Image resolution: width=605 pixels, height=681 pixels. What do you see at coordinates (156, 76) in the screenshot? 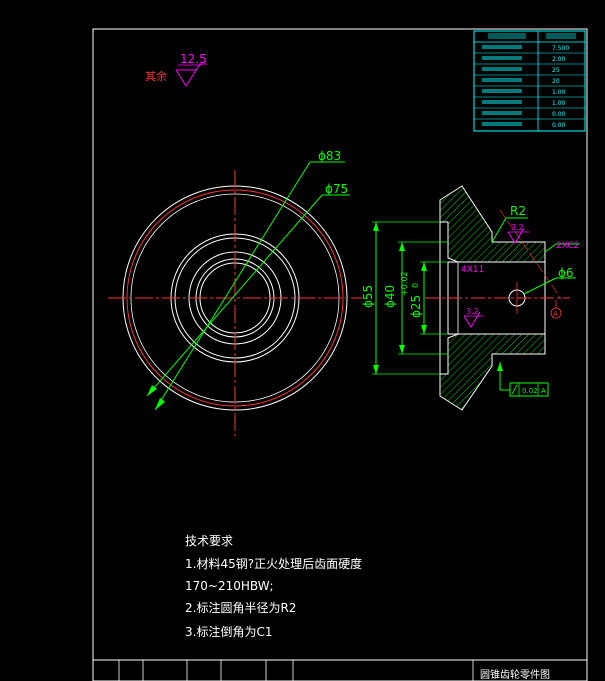
I see `surface-roughness-label: 其余` at bounding box center [156, 76].